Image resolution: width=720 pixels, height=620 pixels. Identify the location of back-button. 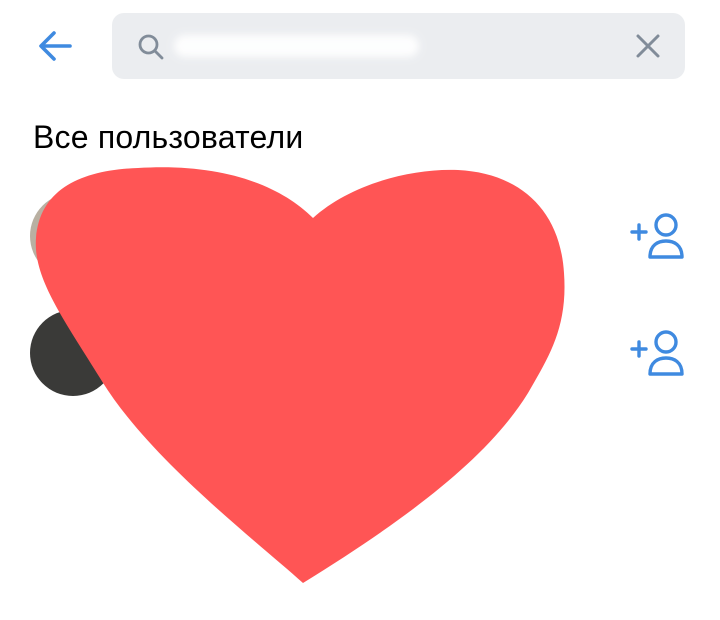
(54, 46).